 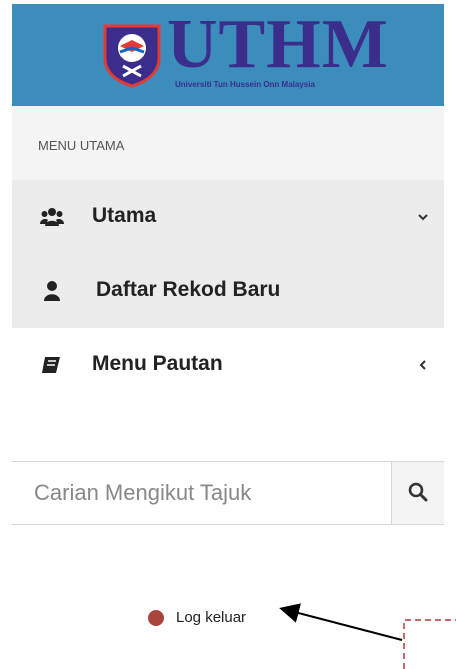 What do you see at coordinates (124, 215) in the screenshot?
I see `sidebar-item-label: Utama` at bounding box center [124, 215].